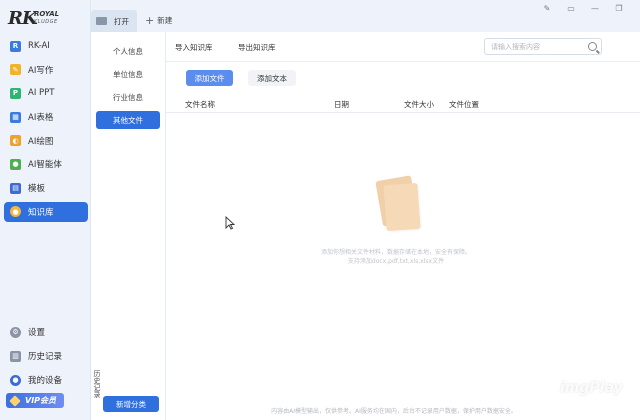  I want to click on sidebar-item-my-devices: ● 我的设备, so click(46, 380).